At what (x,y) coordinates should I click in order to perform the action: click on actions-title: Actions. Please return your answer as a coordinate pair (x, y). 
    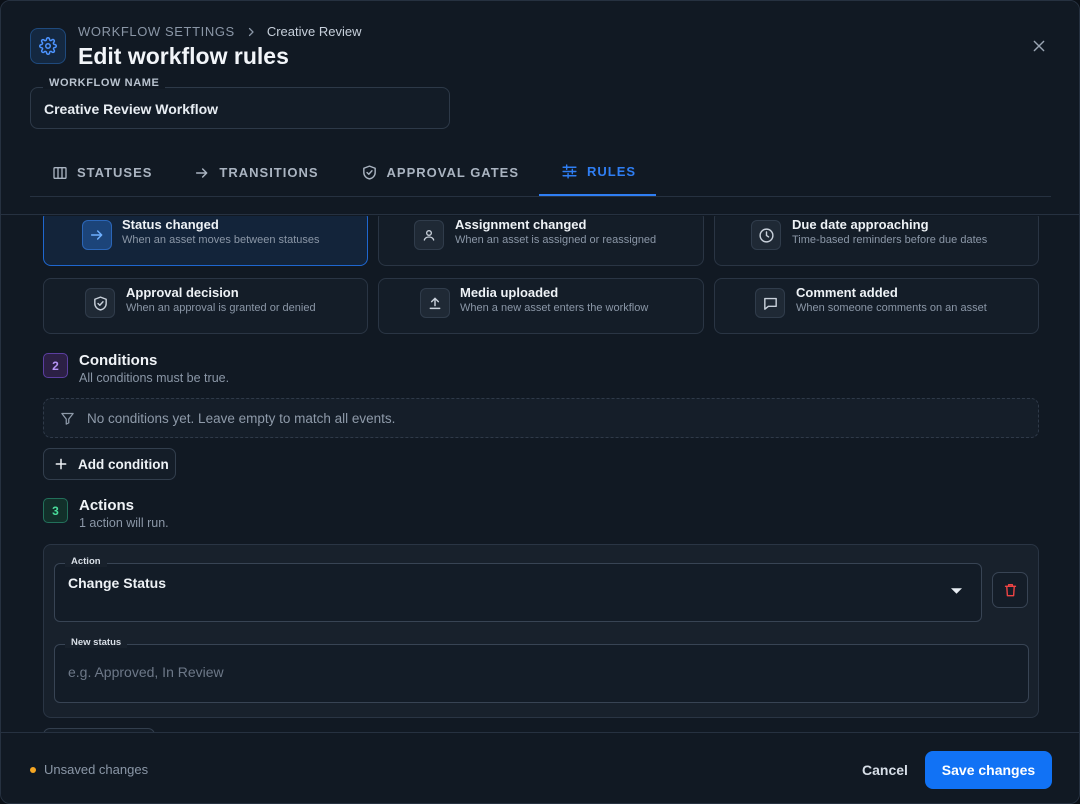
    Looking at the image, I should click on (107, 505).